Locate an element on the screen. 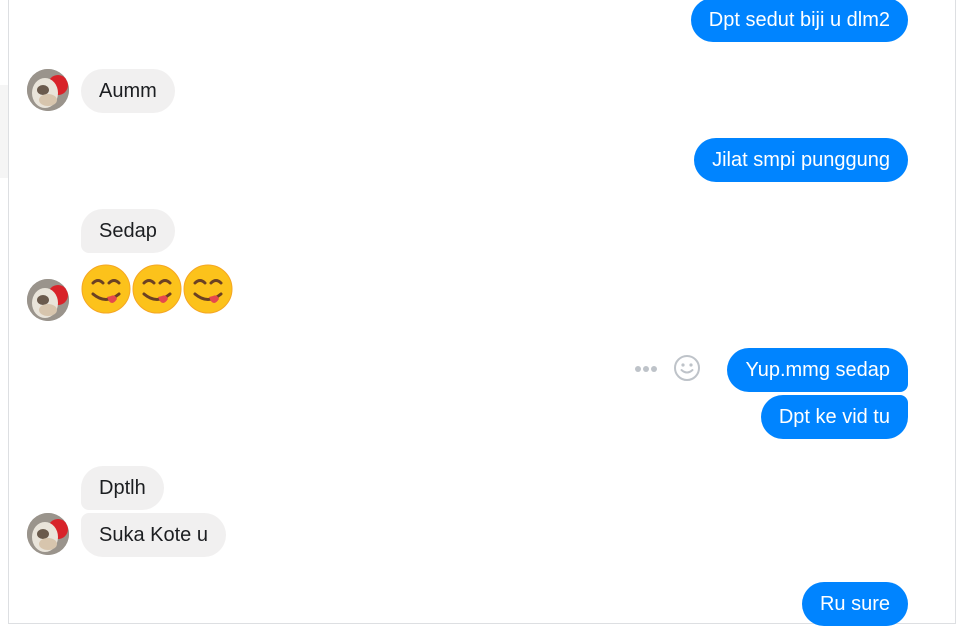  react-smiley-icon is located at coordinates (687, 368).